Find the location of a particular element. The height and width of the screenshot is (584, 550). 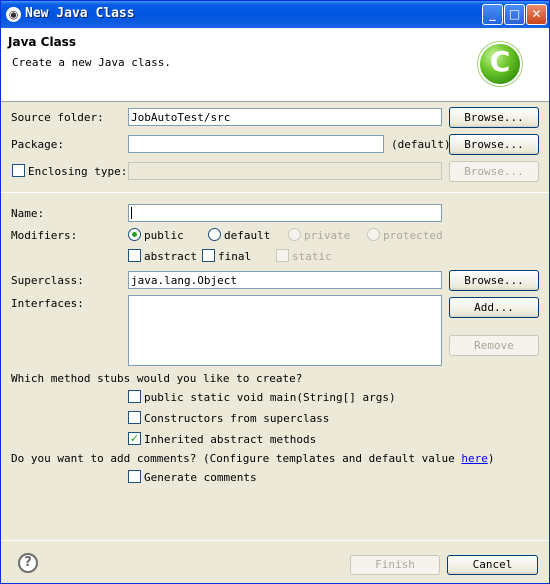

package-default-label: (default) is located at coordinates (421, 144).